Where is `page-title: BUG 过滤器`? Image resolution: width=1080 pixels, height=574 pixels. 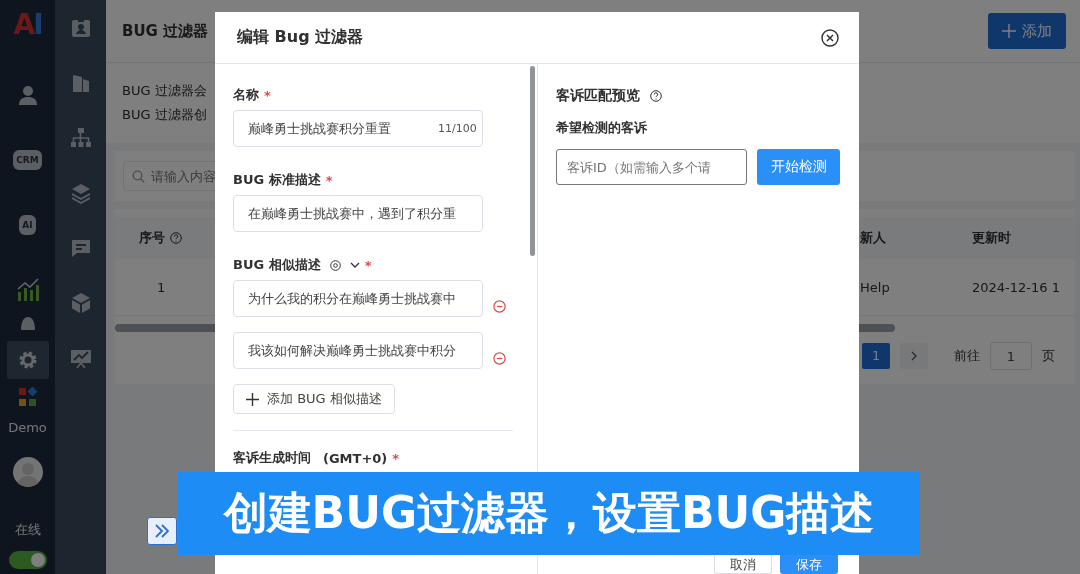
page-title: BUG 过滤器 is located at coordinates (165, 31).